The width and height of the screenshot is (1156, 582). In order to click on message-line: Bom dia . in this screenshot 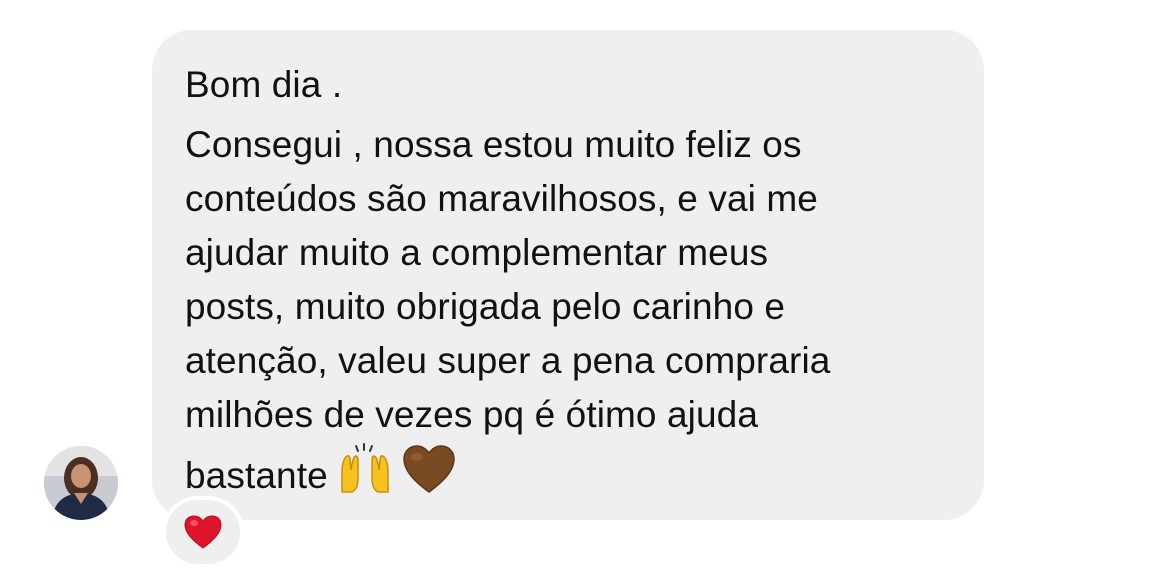, I will do `click(264, 84)`.